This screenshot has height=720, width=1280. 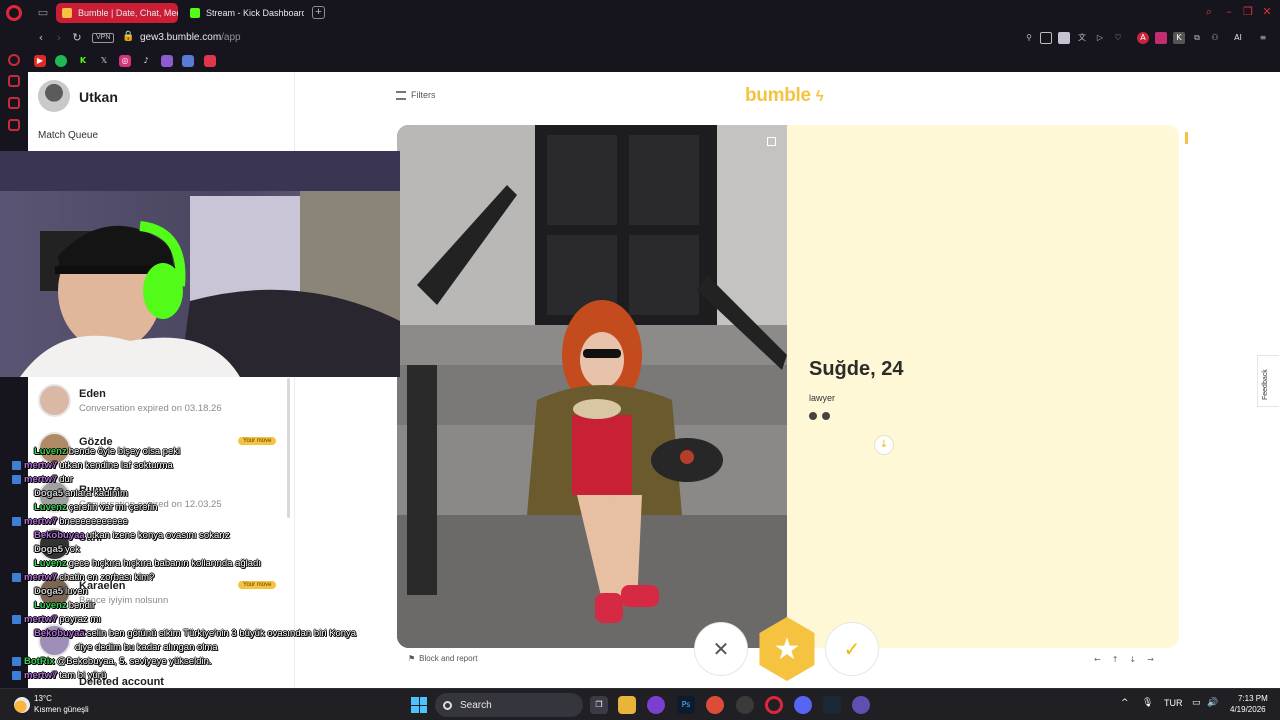 I want to click on scroll-down-button: ↓, so click(x=884, y=445).